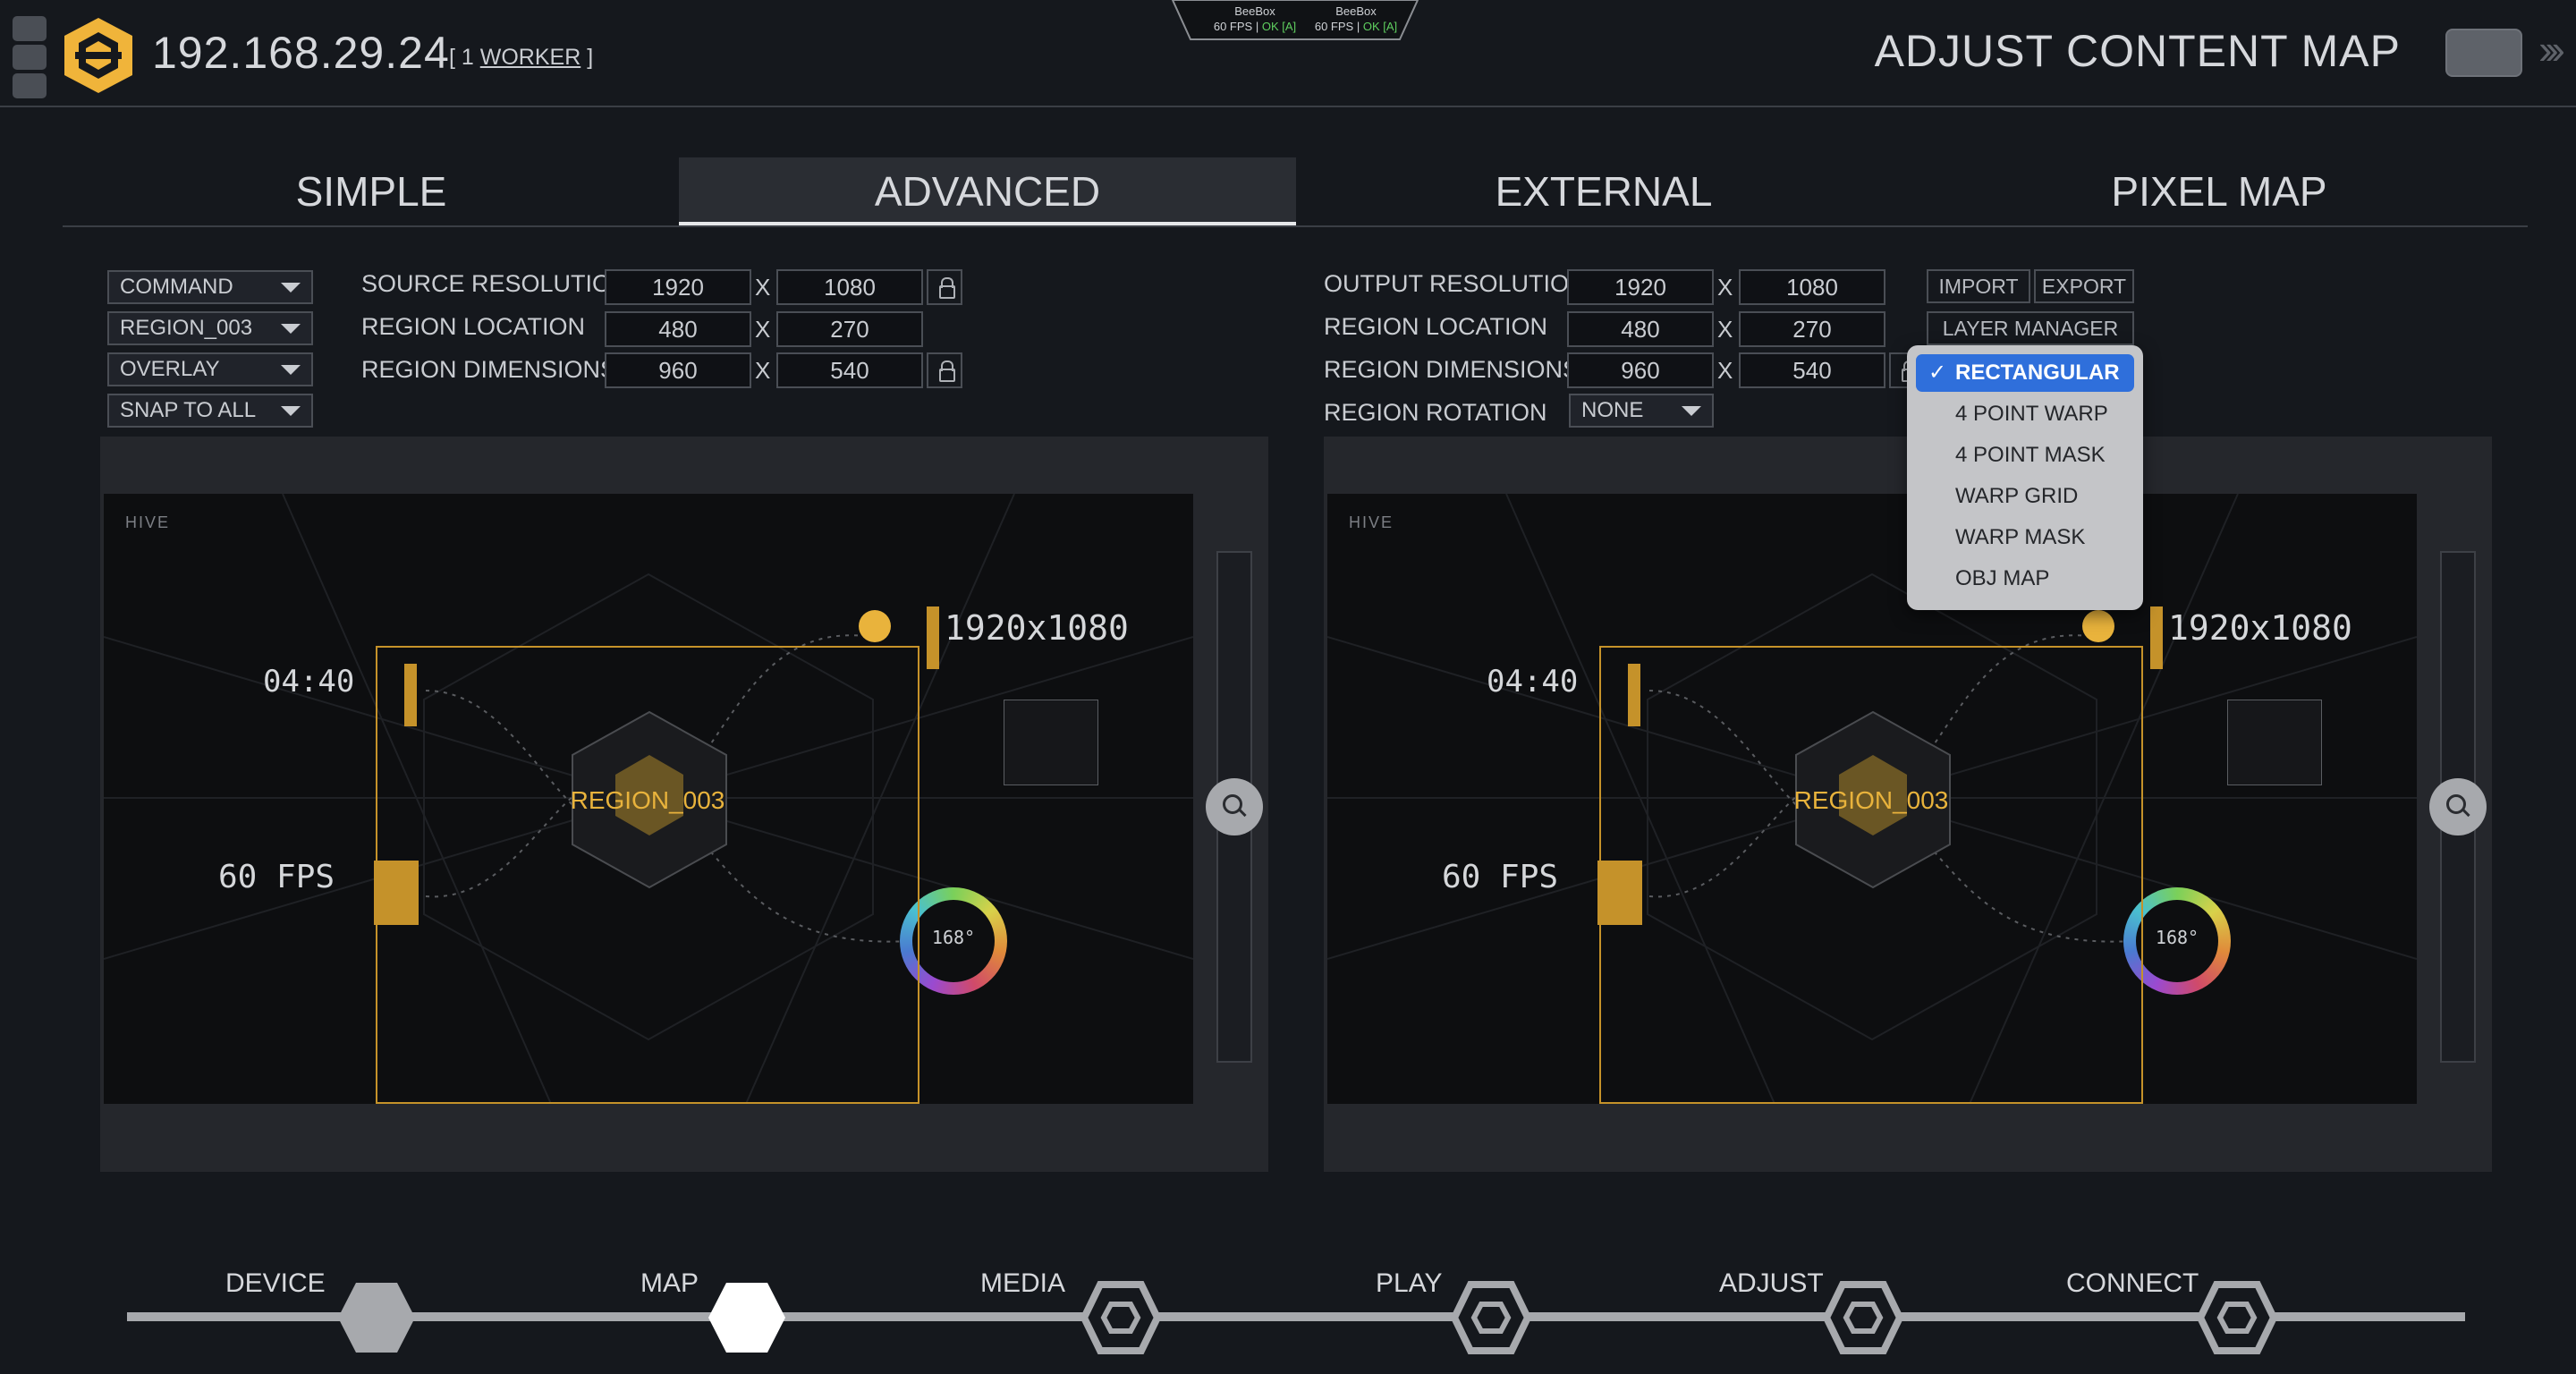  What do you see at coordinates (1937, 372) in the screenshot?
I see `checkmark-icon: ✓` at bounding box center [1937, 372].